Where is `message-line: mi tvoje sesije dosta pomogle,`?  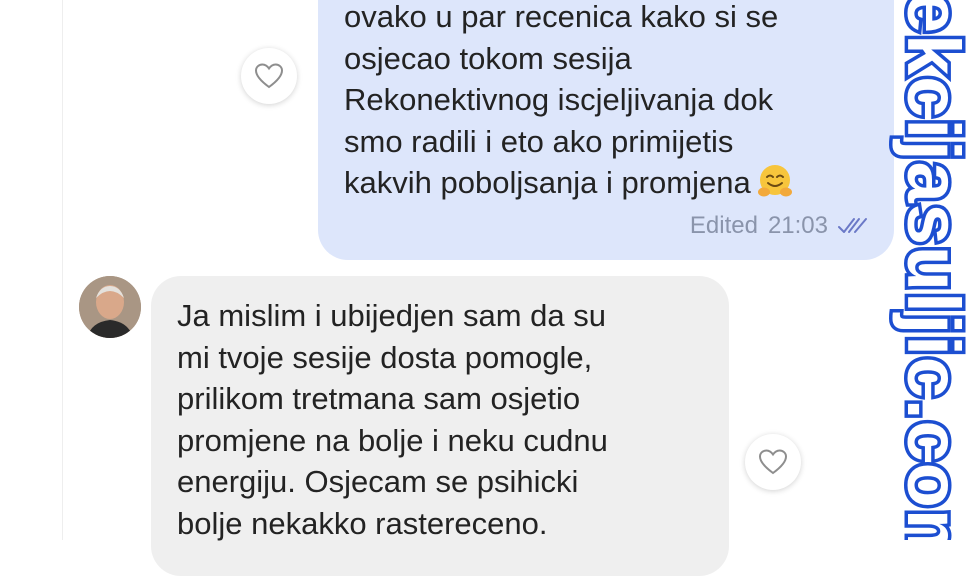 message-line: mi tvoje sesije dosta pomogle, is located at coordinates (385, 357).